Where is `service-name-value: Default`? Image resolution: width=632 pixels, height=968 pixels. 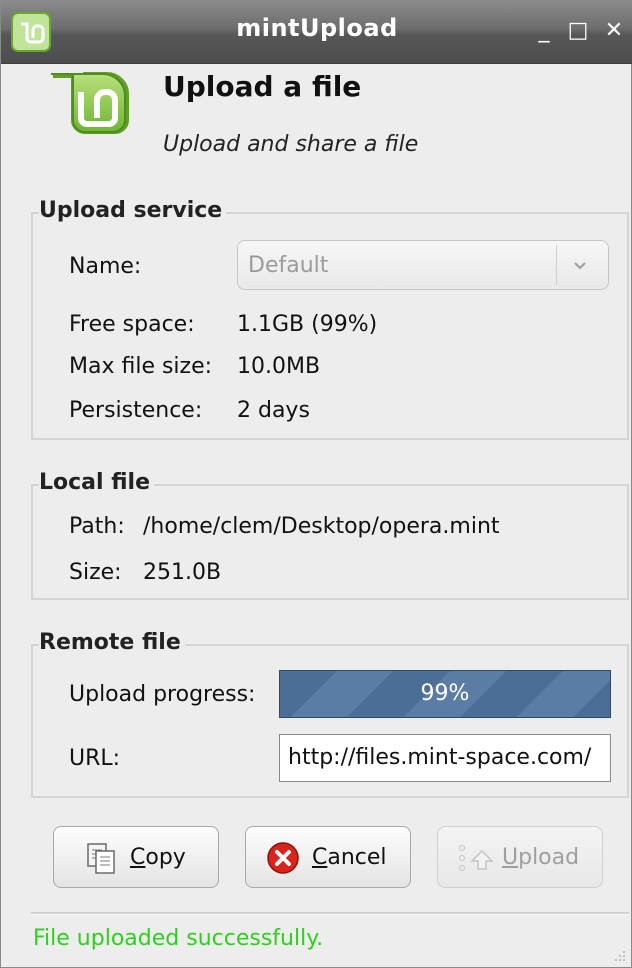 service-name-value: Default is located at coordinates (288, 265).